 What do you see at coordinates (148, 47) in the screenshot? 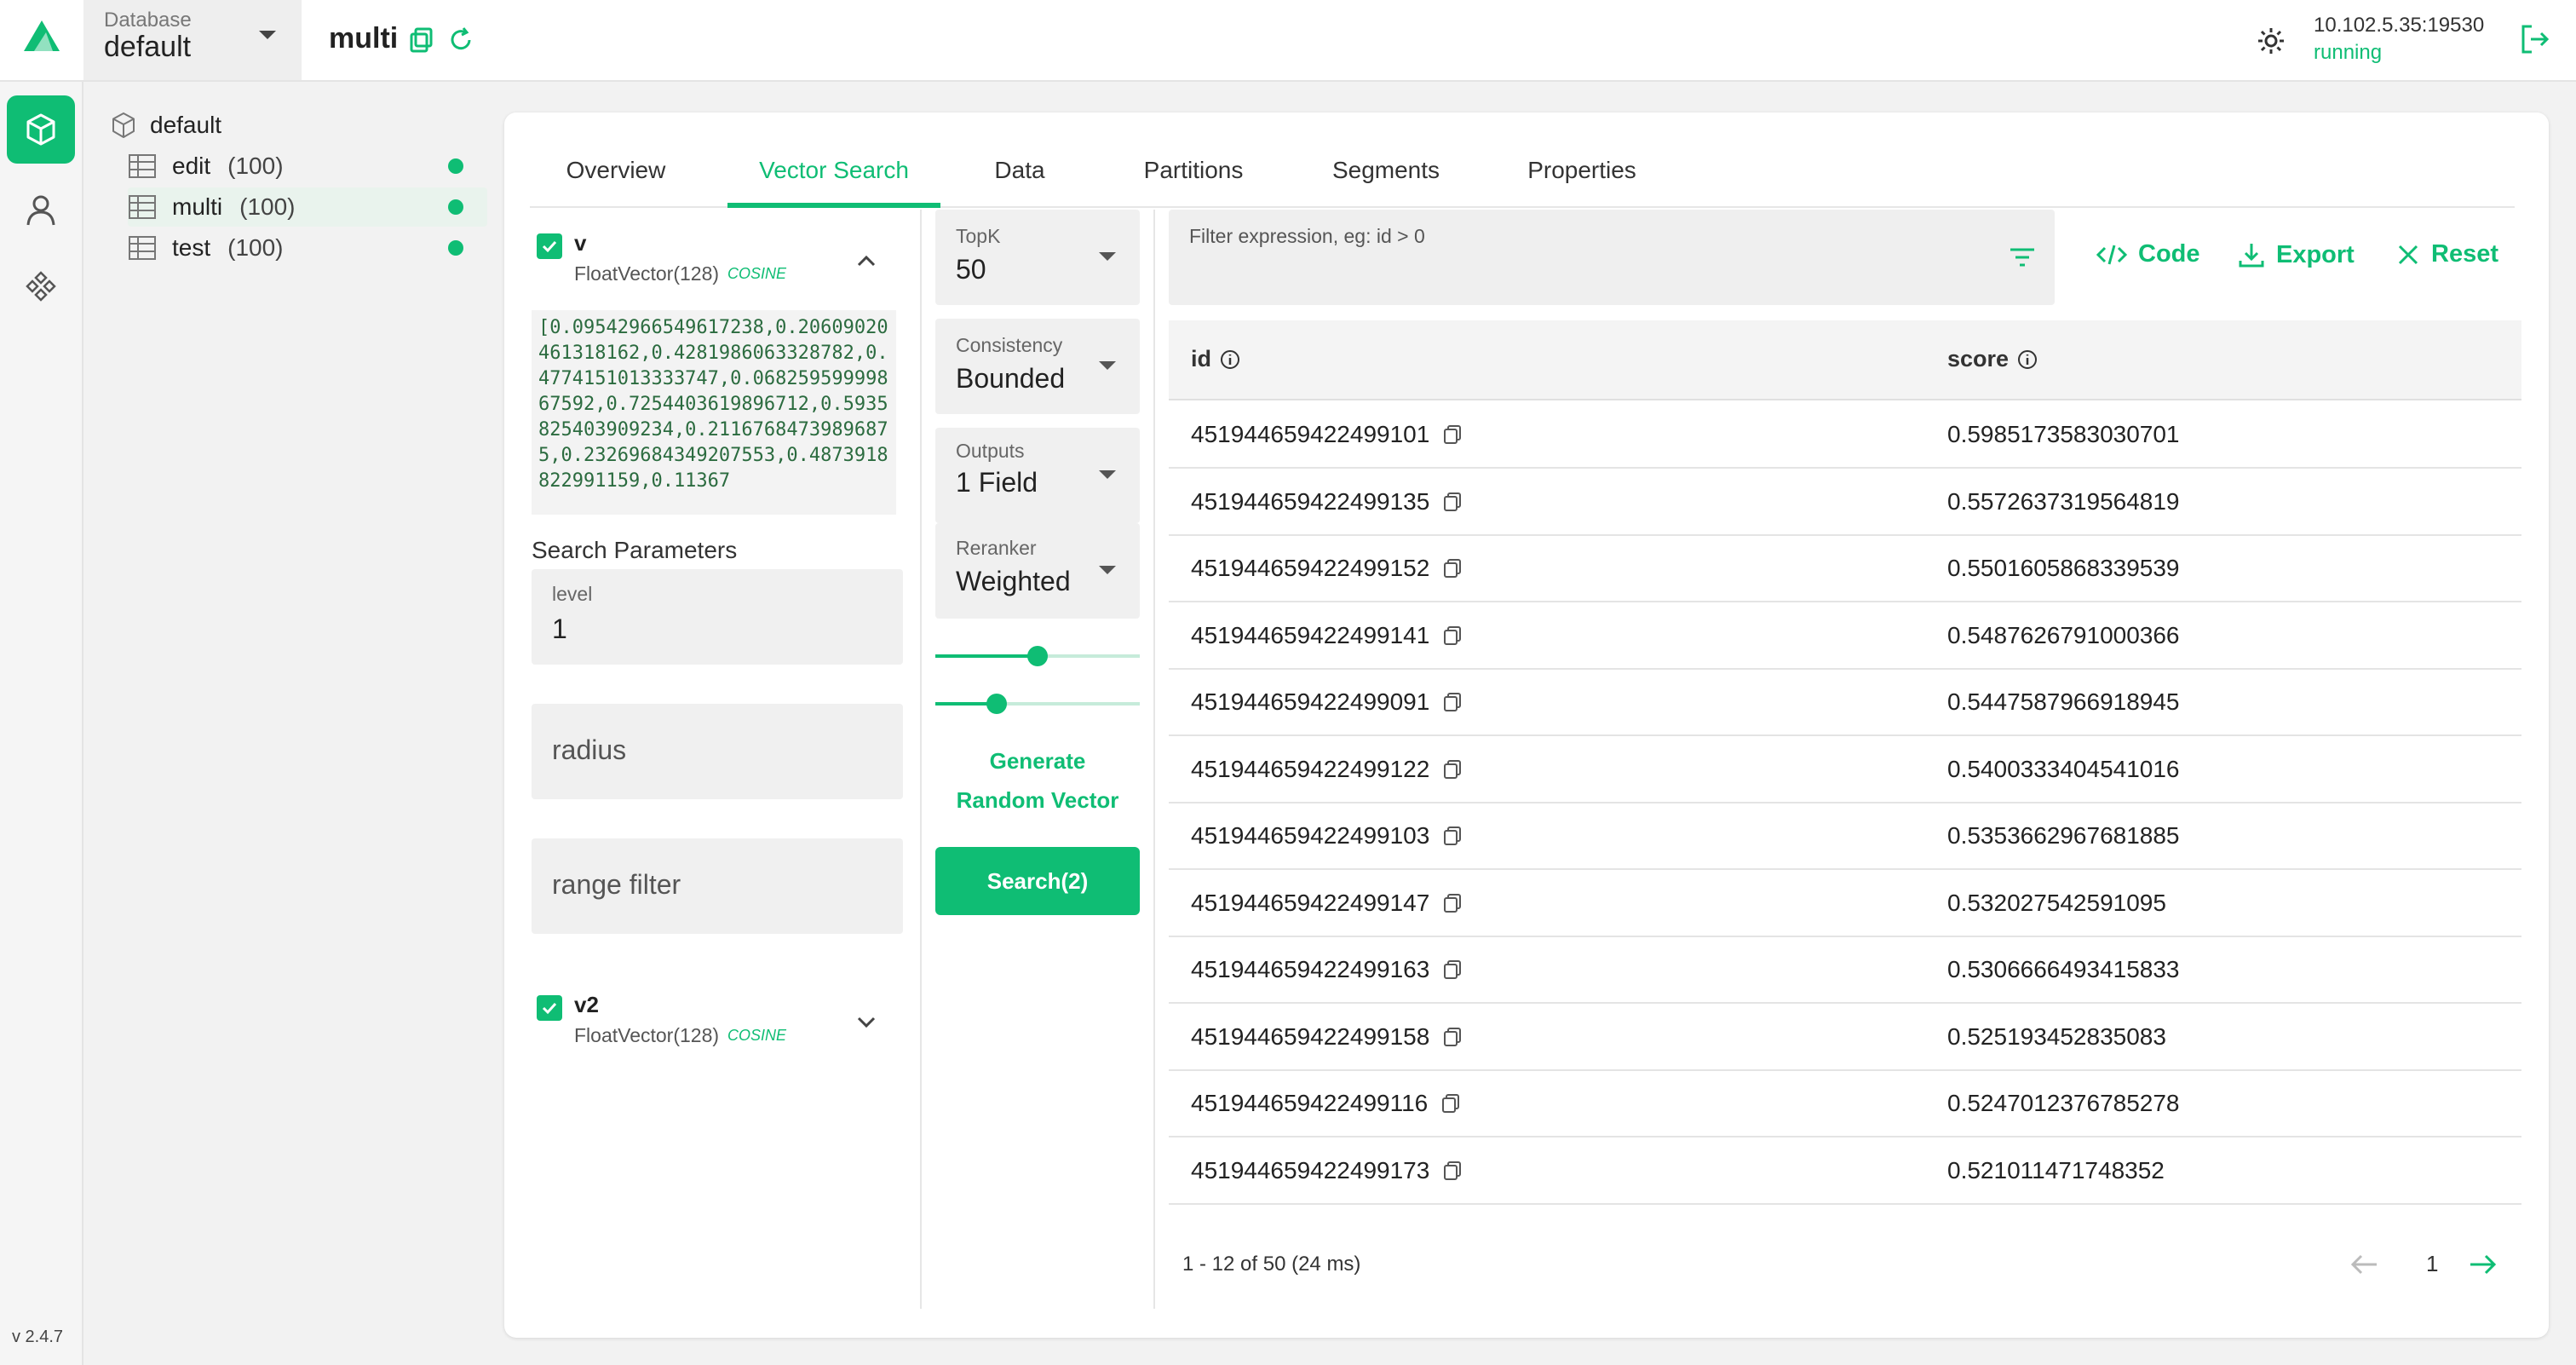
I see `database-value: default` at bounding box center [148, 47].